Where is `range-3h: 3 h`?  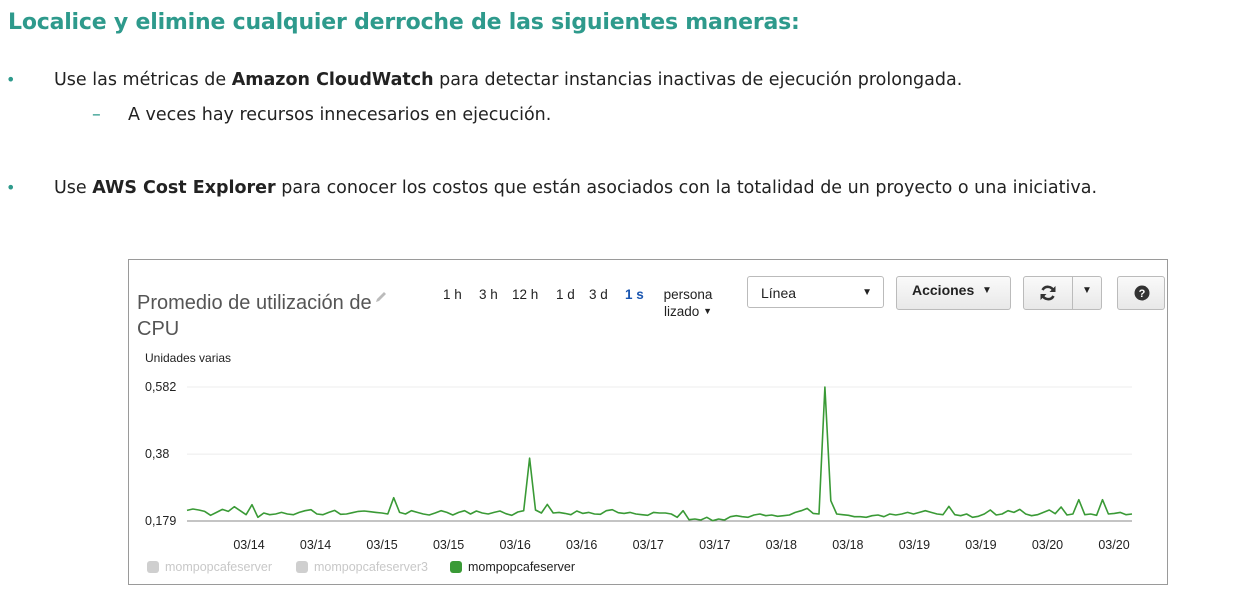
range-3h: 3 h is located at coordinates (488, 294).